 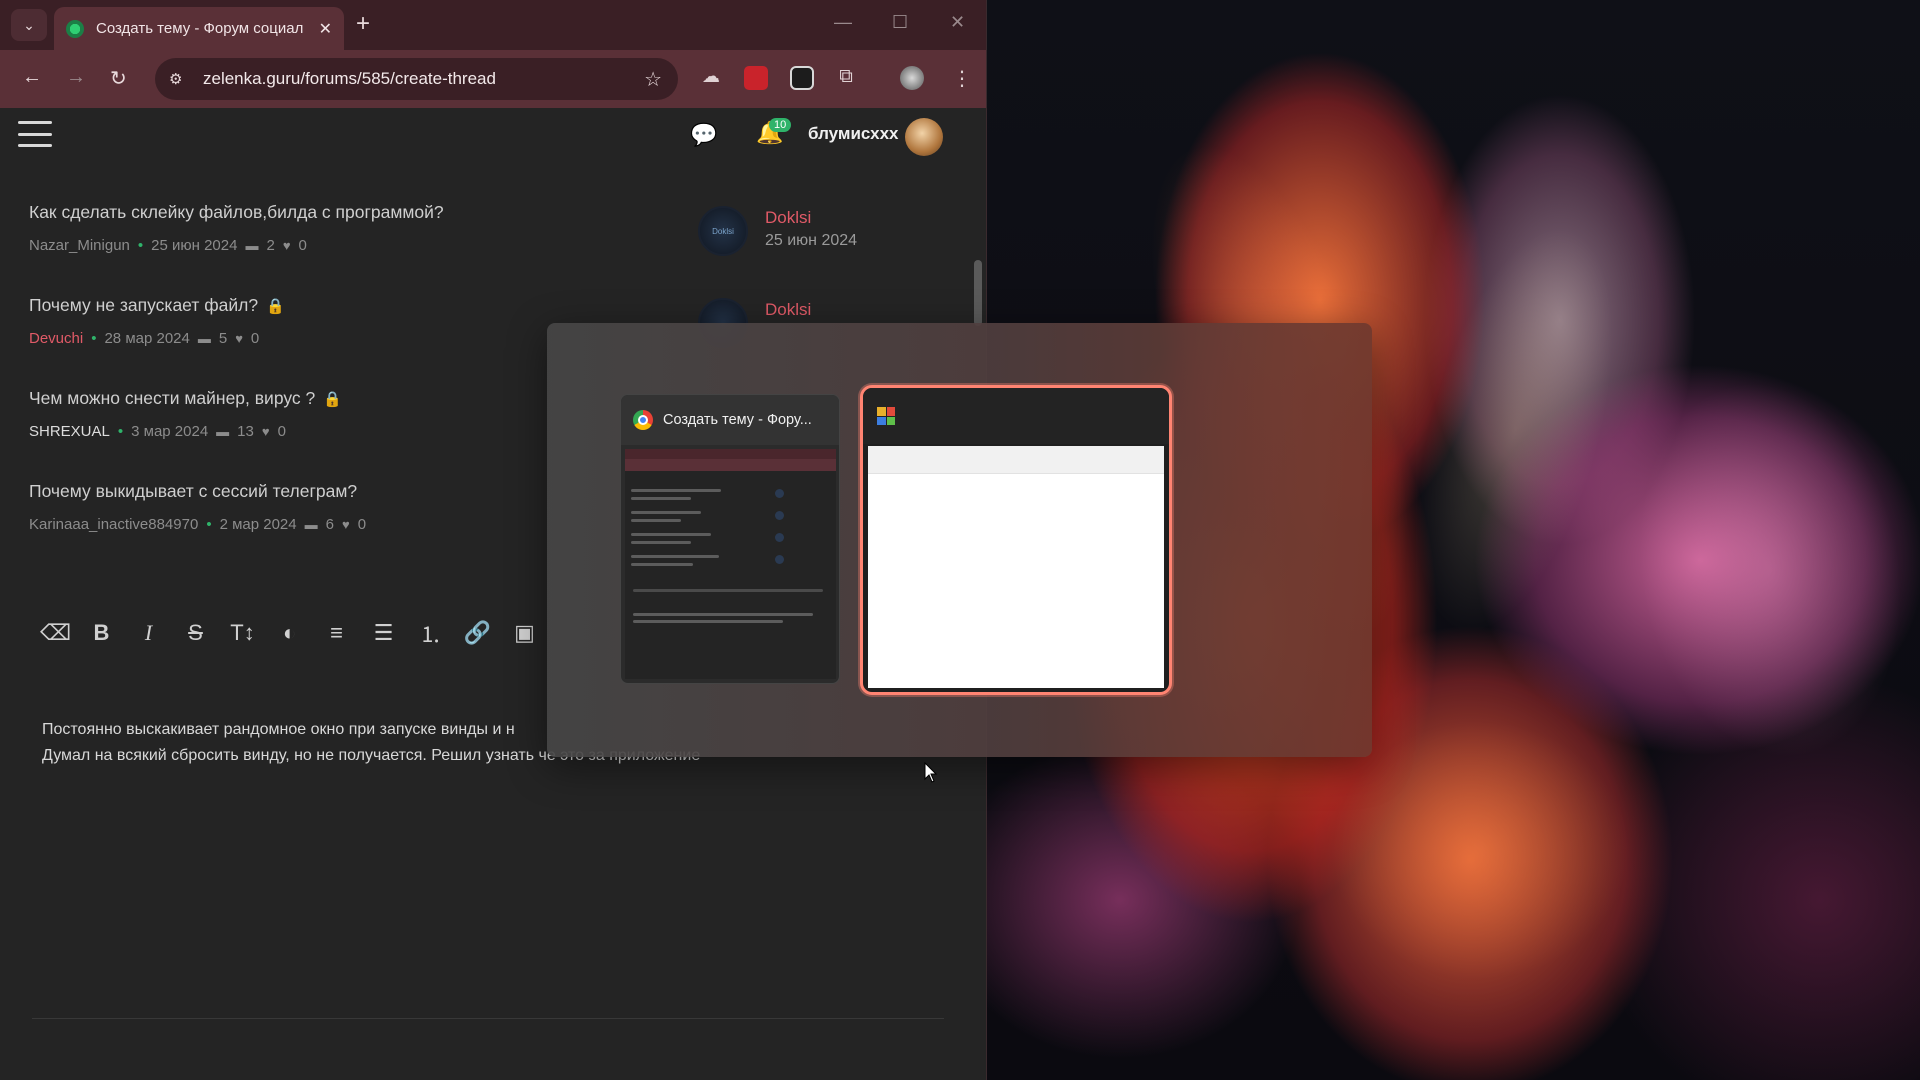 What do you see at coordinates (653, 79) in the screenshot?
I see `bookmark-star-icon: ☆` at bounding box center [653, 79].